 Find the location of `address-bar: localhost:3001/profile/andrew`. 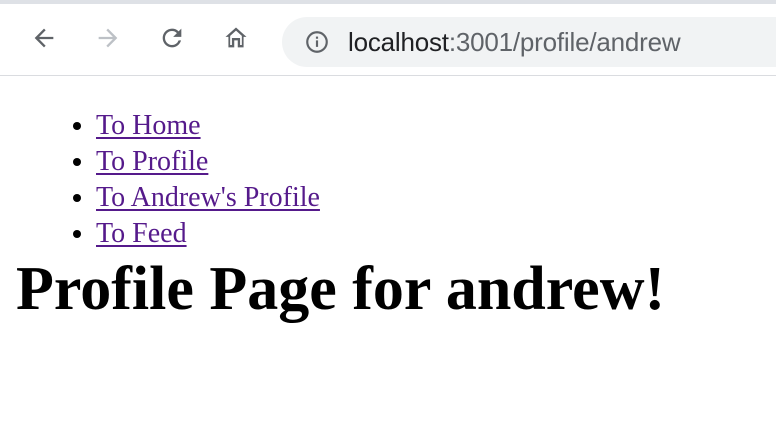

address-bar: localhost:3001/profile/andrew is located at coordinates (529, 42).